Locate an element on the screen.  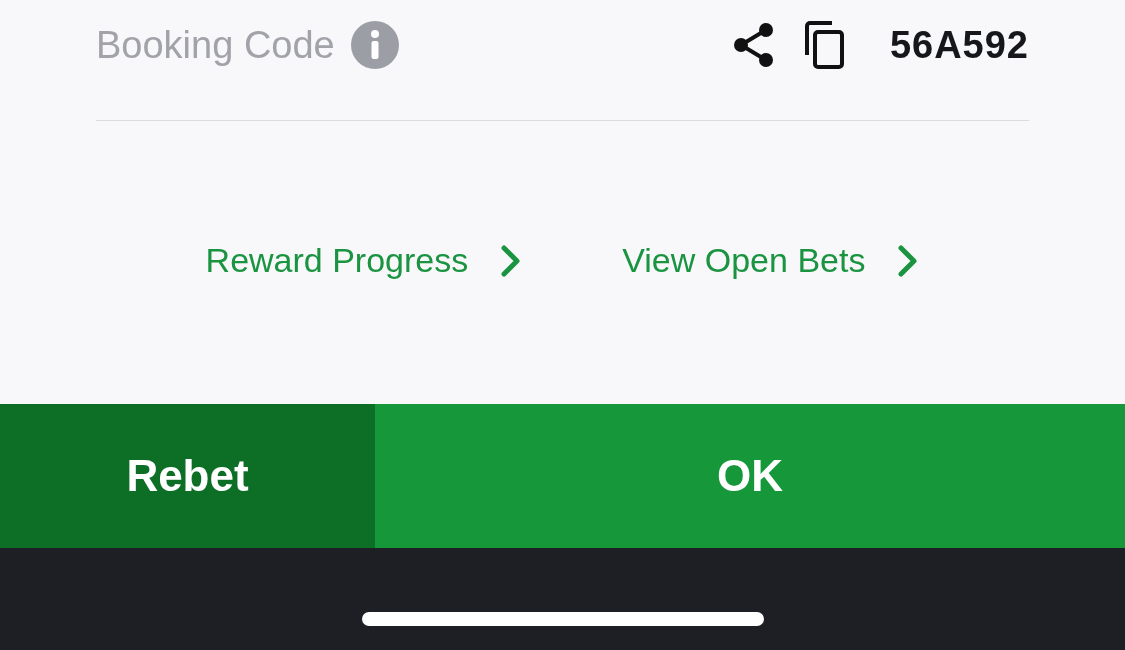
rebet-button: Rebet is located at coordinates (187, 476).